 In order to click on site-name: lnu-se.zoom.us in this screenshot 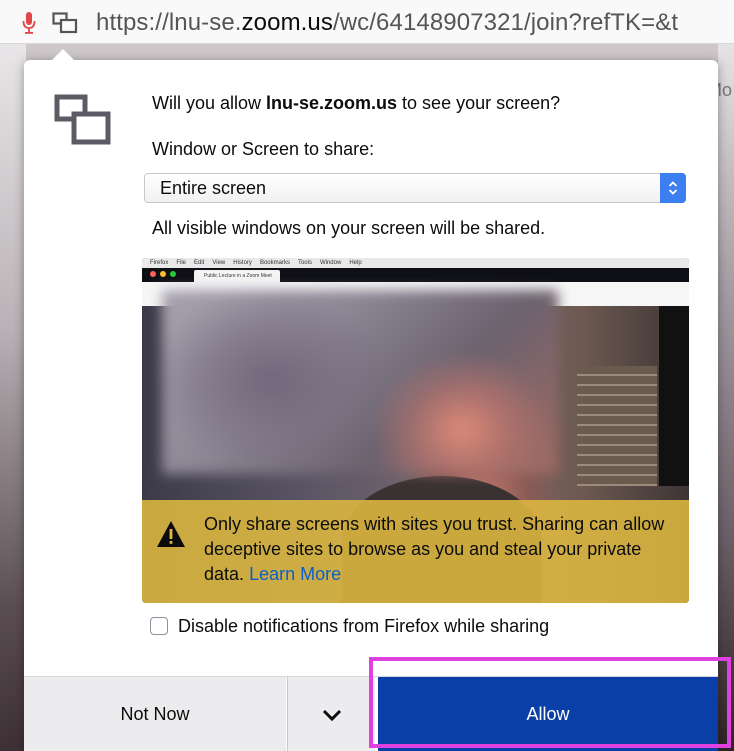, I will do `click(332, 103)`.